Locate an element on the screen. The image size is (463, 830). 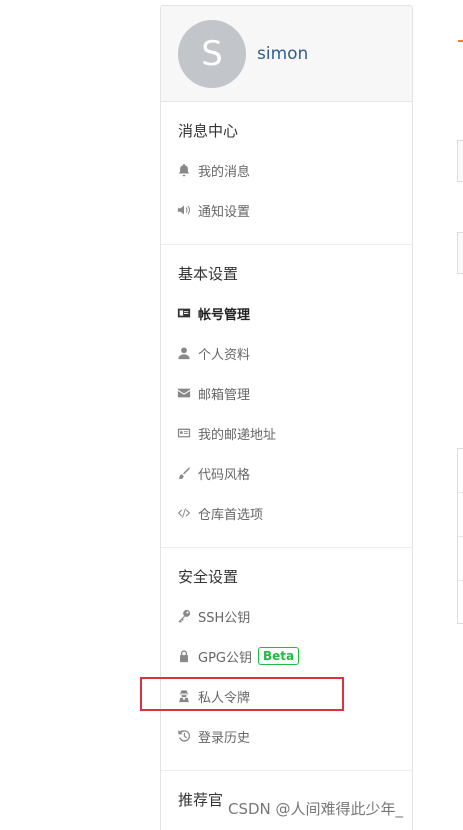
section-security-settings: 安全设置 SSH公钥 GPG公钥 Beta 私人令牌 登录历史 is located at coordinates (286, 659).